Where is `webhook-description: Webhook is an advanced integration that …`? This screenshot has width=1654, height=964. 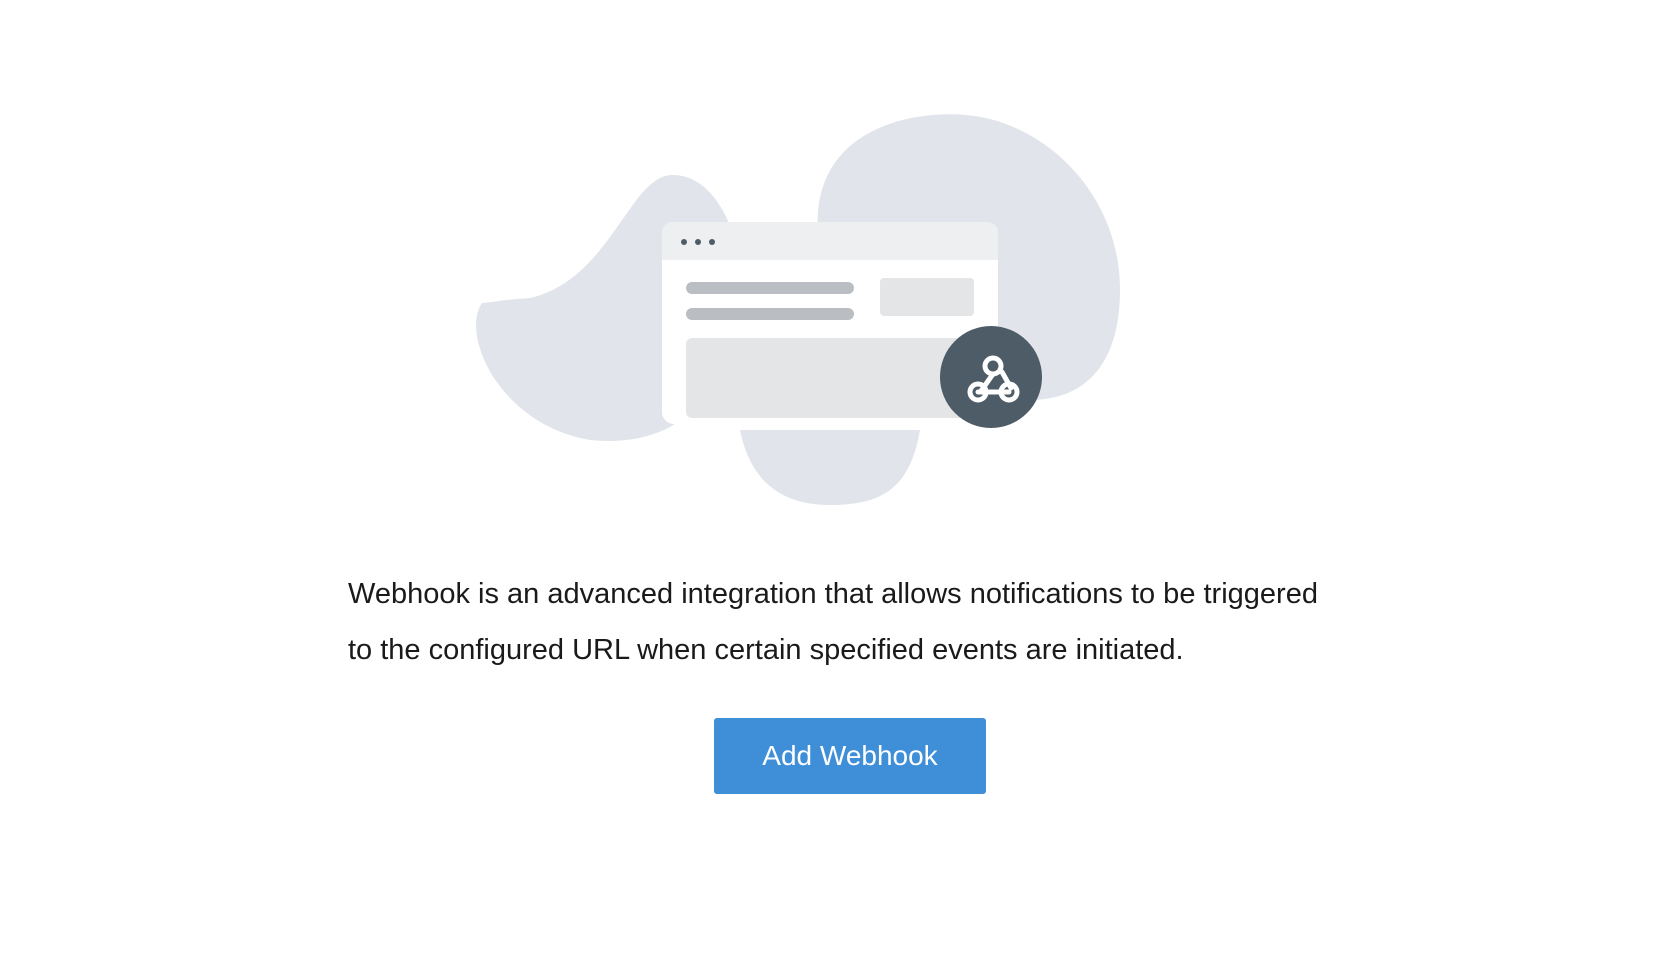
webhook-description: Webhook is an advanced integration that … is located at coordinates (833, 622).